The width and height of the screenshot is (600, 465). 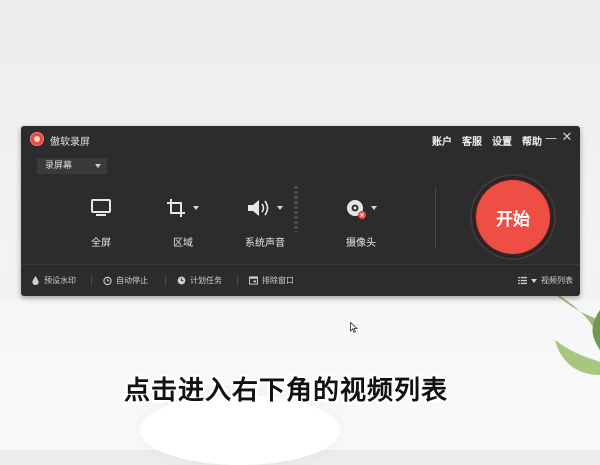 I want to click on menu-account: 账户, so click(x=442, y=140).